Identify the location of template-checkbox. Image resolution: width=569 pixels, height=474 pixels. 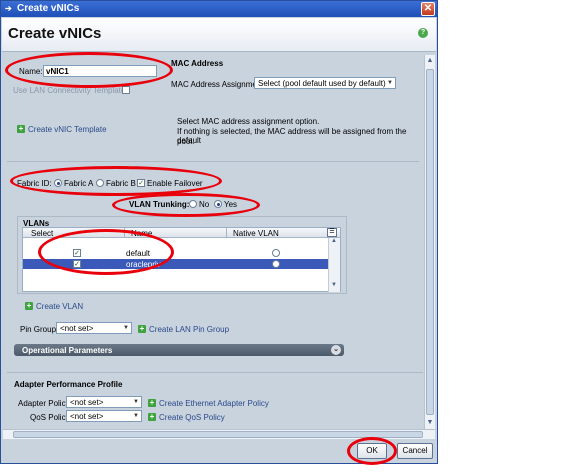
(126, 90).